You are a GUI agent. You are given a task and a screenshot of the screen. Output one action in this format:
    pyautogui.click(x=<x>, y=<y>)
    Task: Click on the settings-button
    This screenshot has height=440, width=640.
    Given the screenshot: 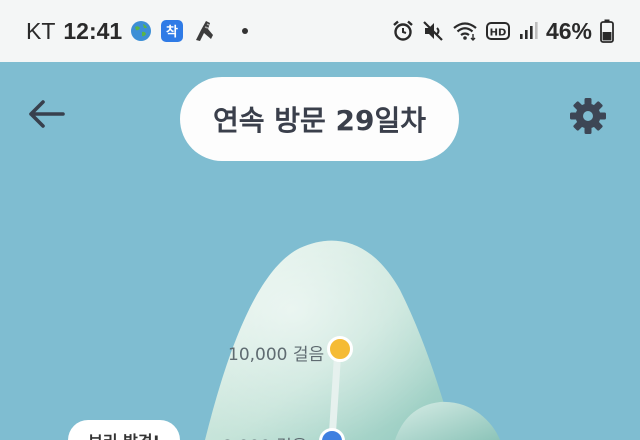 What is the action you would take?
    pyautogui.click(x=588, y=116)
    